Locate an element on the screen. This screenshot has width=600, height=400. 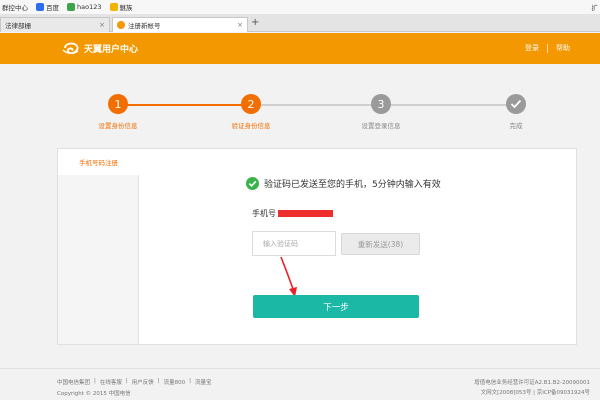
new-tab-button: + is located at coordinates (255, 22).